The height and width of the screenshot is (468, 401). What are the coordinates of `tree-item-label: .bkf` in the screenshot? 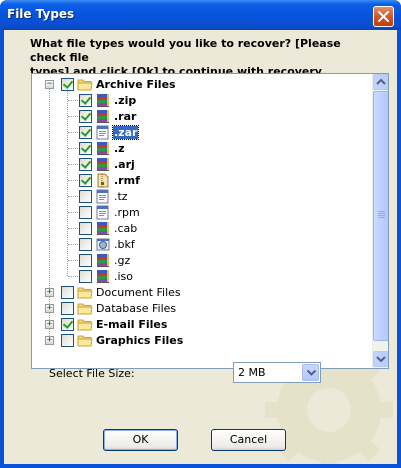 It's located at (124, 244).